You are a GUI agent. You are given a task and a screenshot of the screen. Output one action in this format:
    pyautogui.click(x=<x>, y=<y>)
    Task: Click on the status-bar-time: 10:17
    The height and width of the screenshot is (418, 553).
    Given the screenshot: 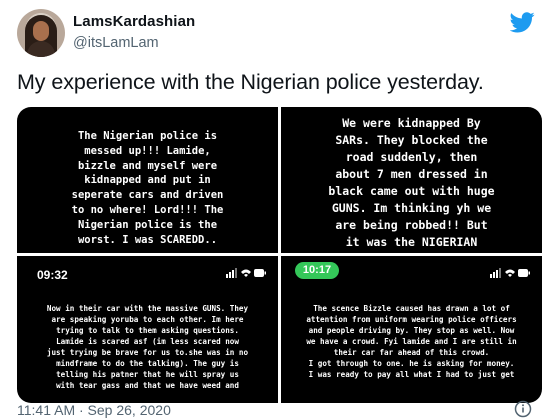 What is the action you would take?
    pyautogui.click(x=317, y=270)
    